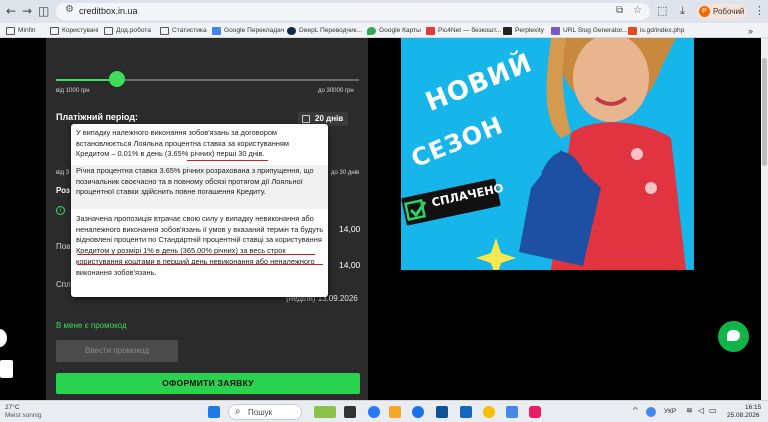 Image resolution: width=768 pixels, height=422 pixels. Describe the element at coordinates (759, 10) in the screenshot. I see `menu-icon: ⋮` at that location.